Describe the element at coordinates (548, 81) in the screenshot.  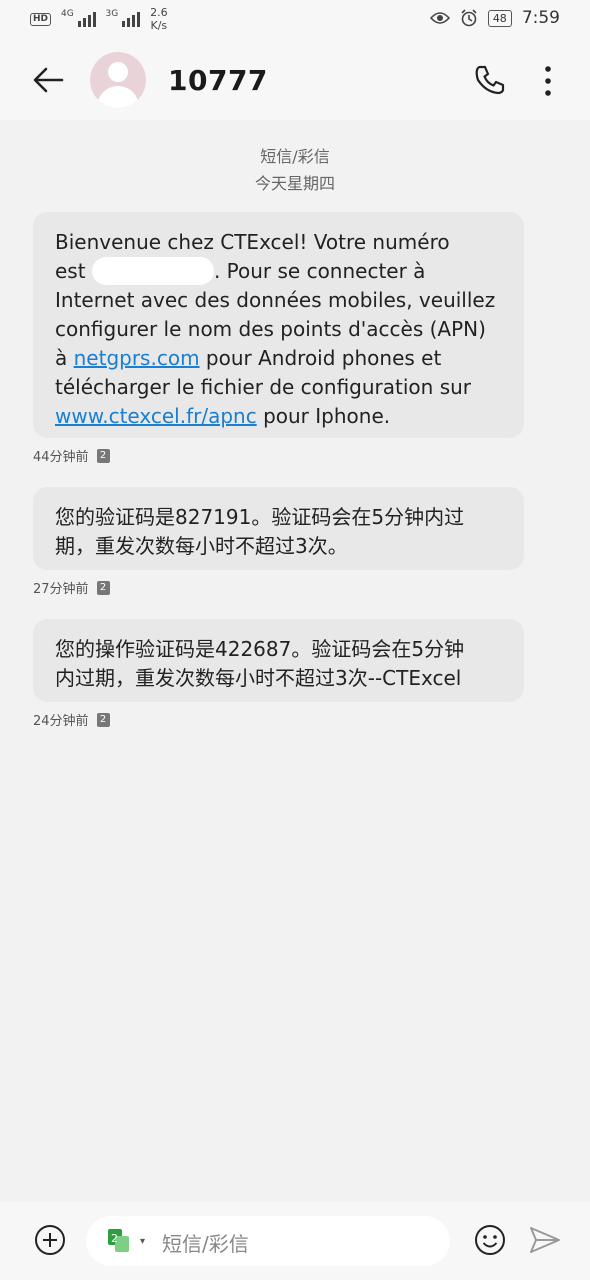
I see `more-options-icon` at that location.